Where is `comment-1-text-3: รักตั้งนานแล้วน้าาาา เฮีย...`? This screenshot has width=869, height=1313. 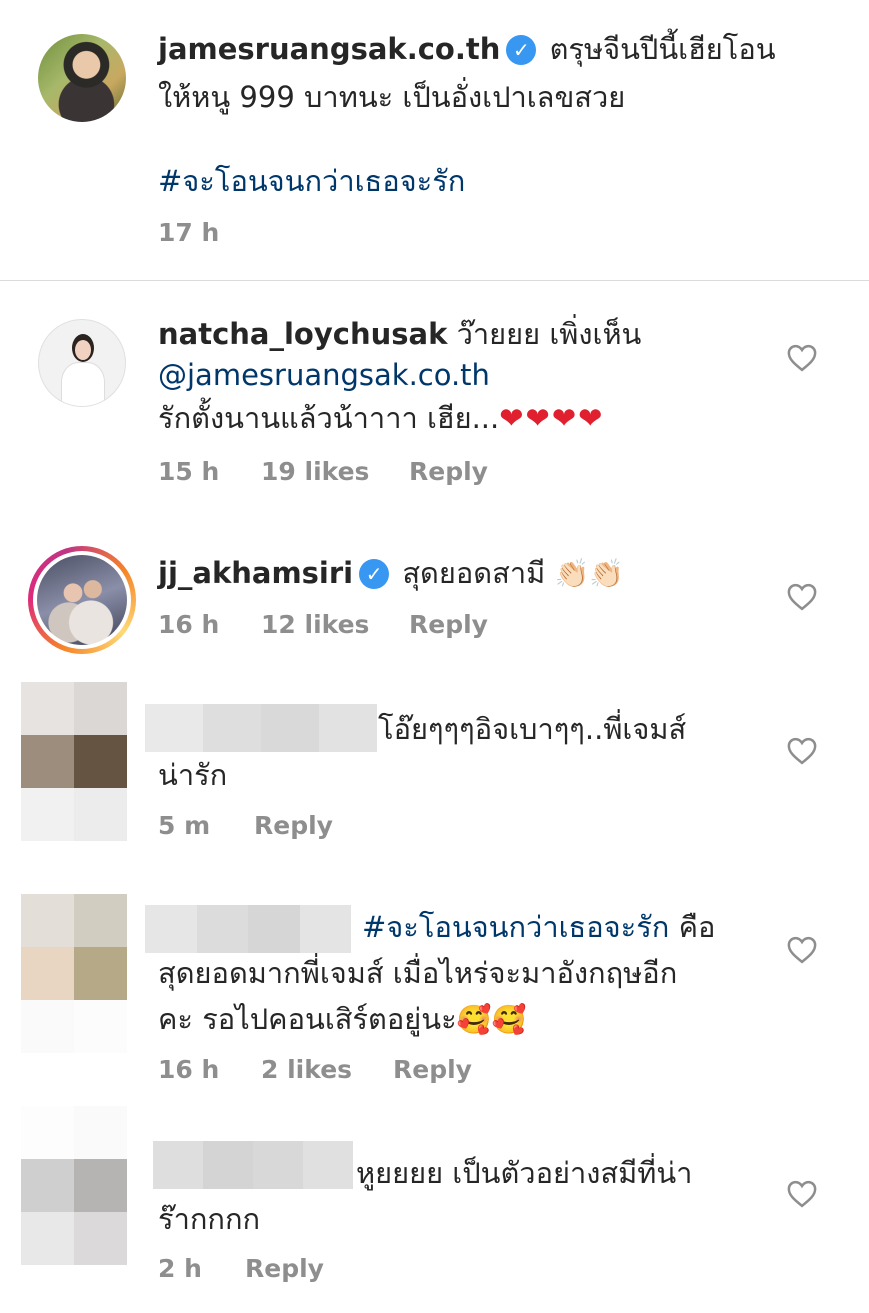
comment-1-text-3: รักตั้งนานแล้วน้าาาา เฮีย... is located at coordinates (329, 418).